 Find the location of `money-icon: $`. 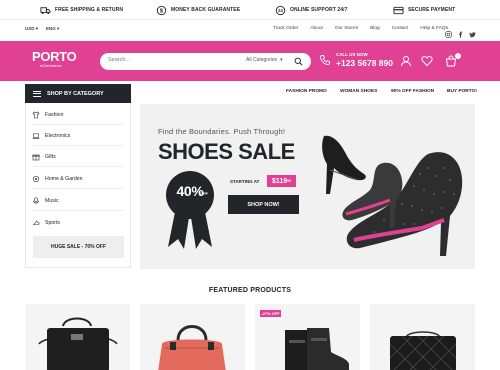

money-icon: $ is located at coordinates (161, 10).